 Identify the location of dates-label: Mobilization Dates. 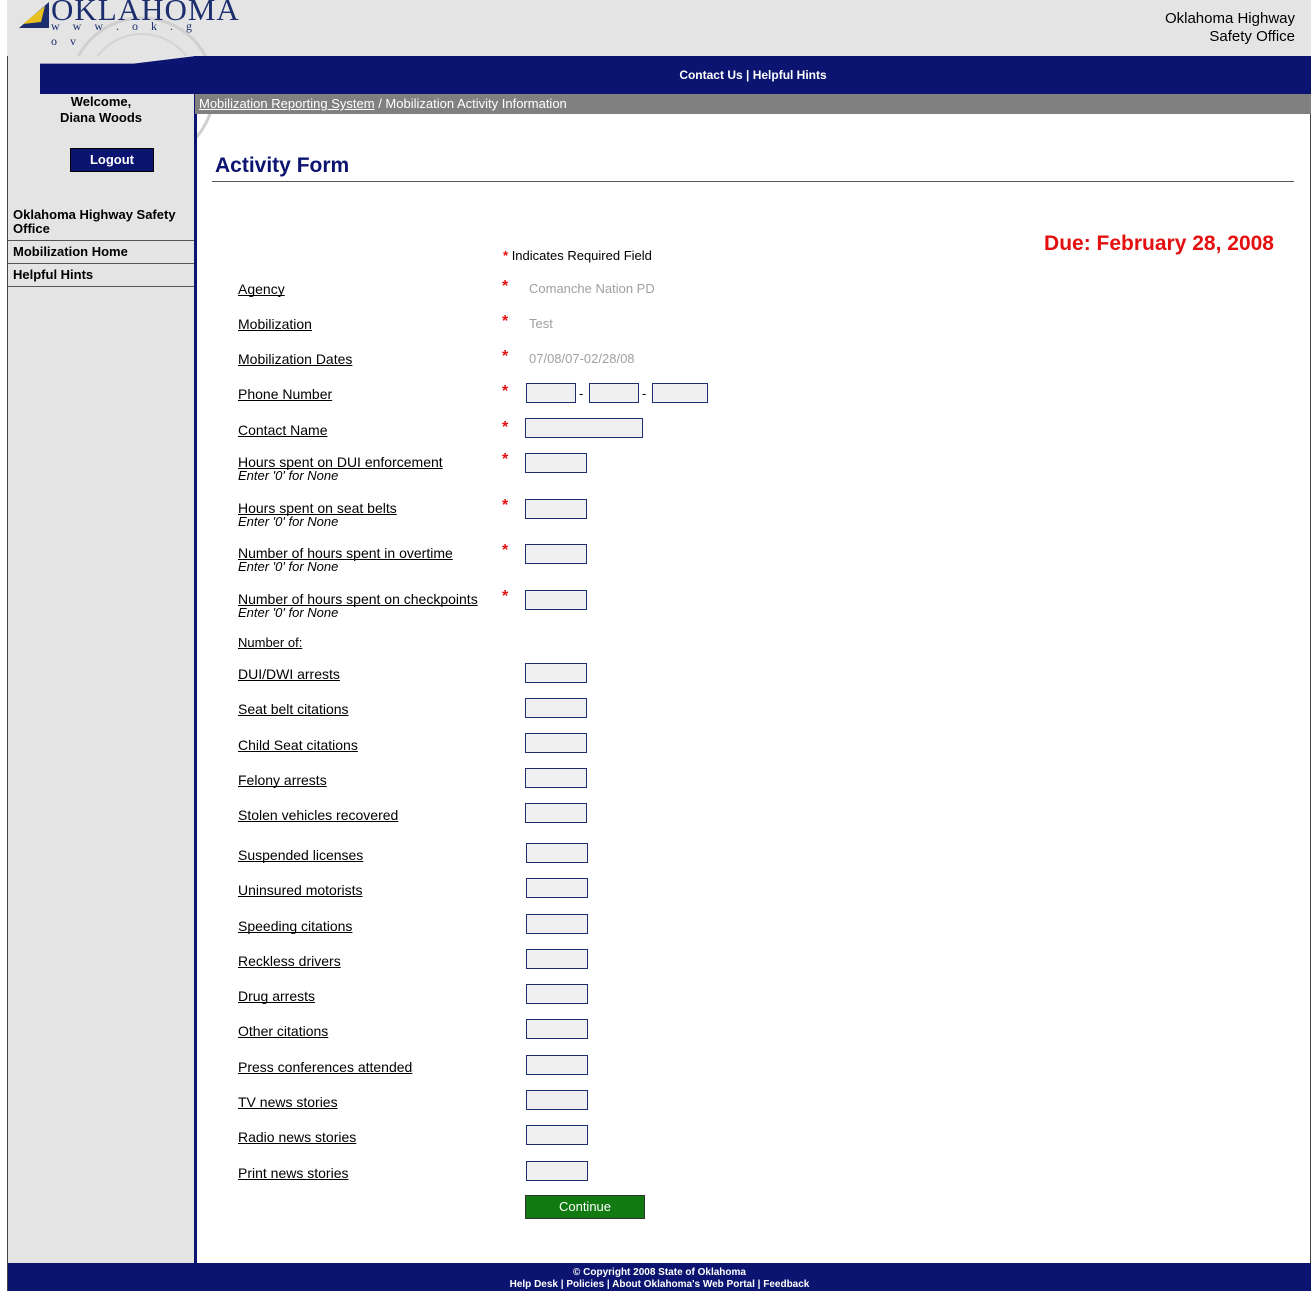
(295, 359).